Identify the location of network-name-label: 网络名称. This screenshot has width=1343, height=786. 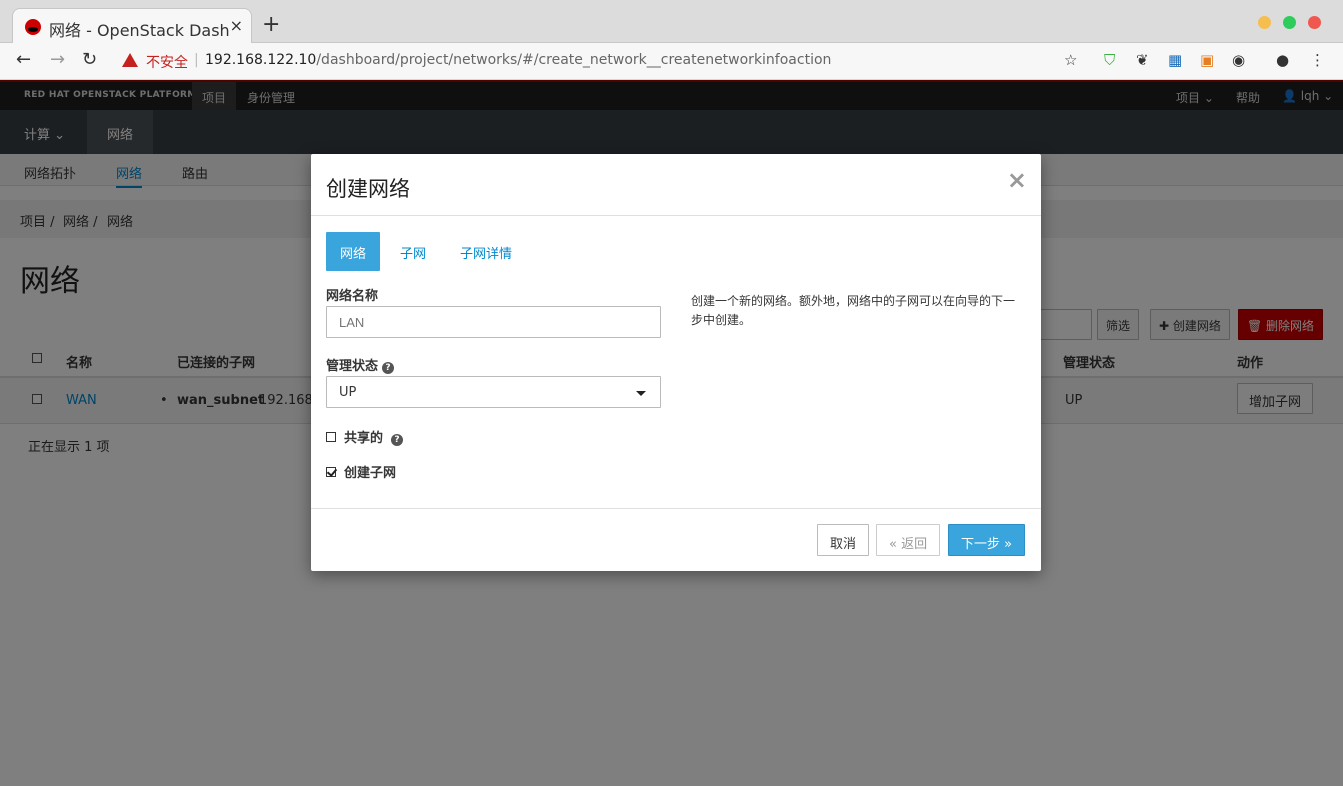
(352, 296).